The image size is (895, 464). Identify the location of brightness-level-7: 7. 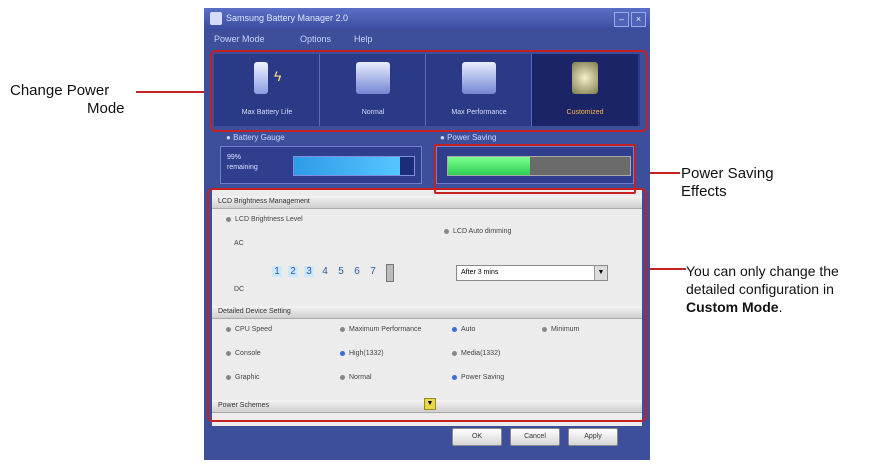
(373, 271).